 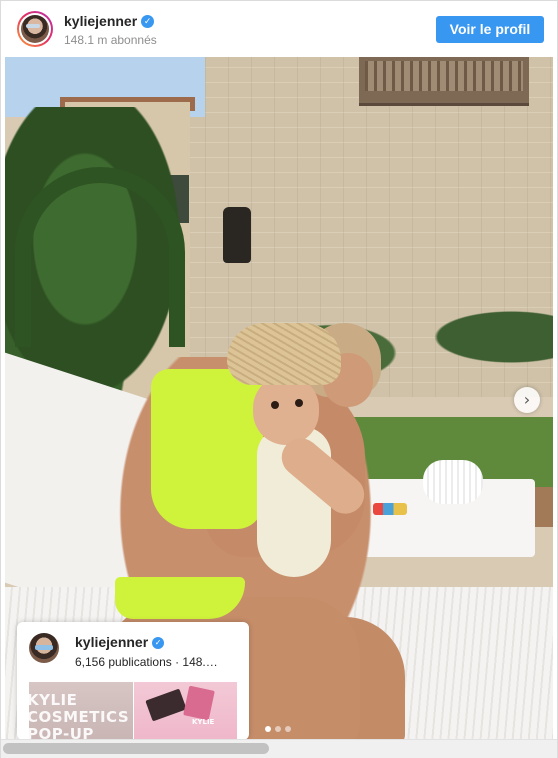 What do you see at coordinates (268, 729) in the screenshot?
I see `carousel-dot-active` at bounding box center [268, 729].